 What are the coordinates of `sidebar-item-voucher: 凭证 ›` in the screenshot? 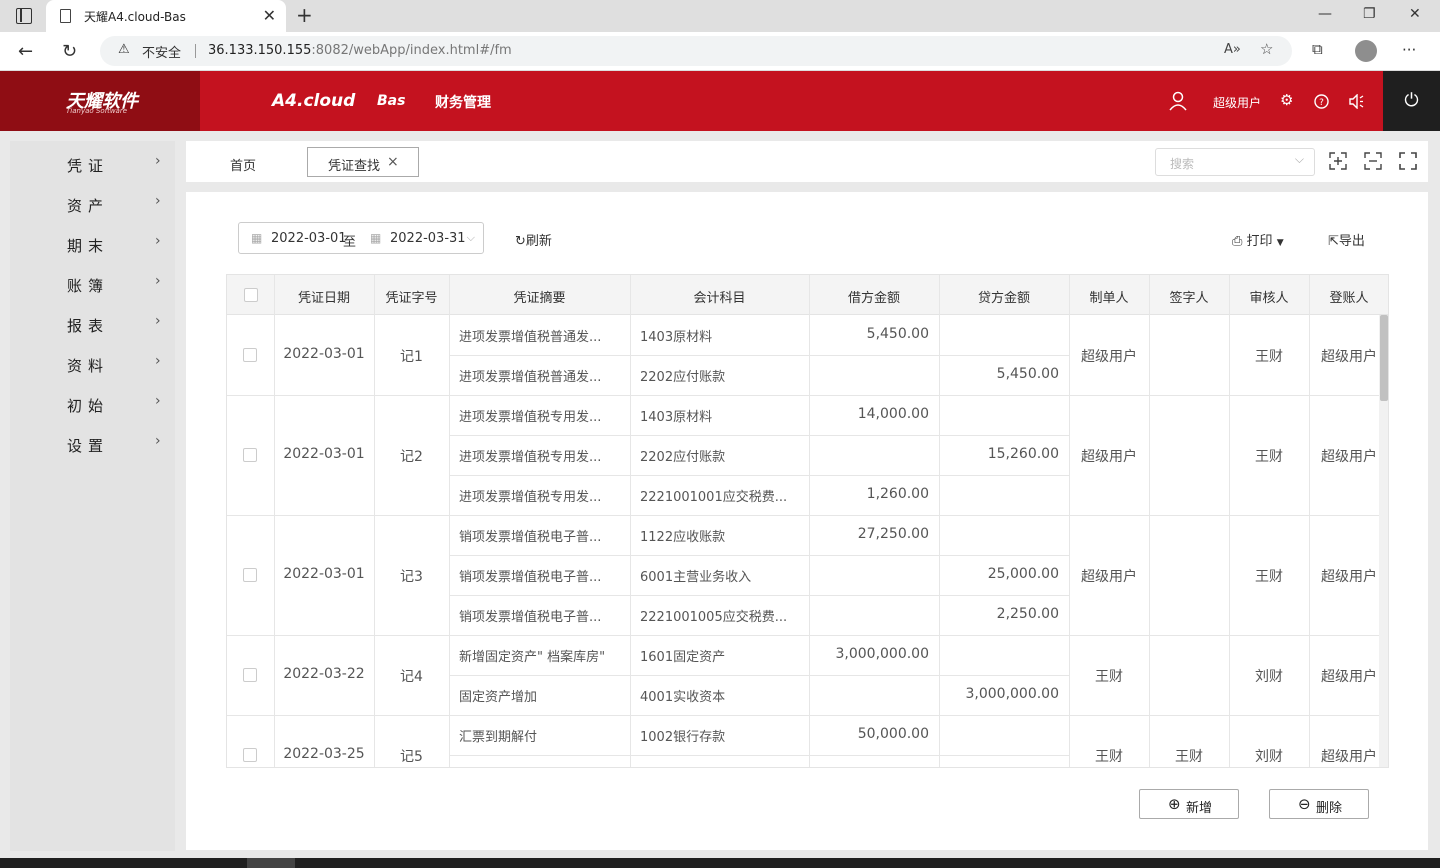 It's located at (92, 163).